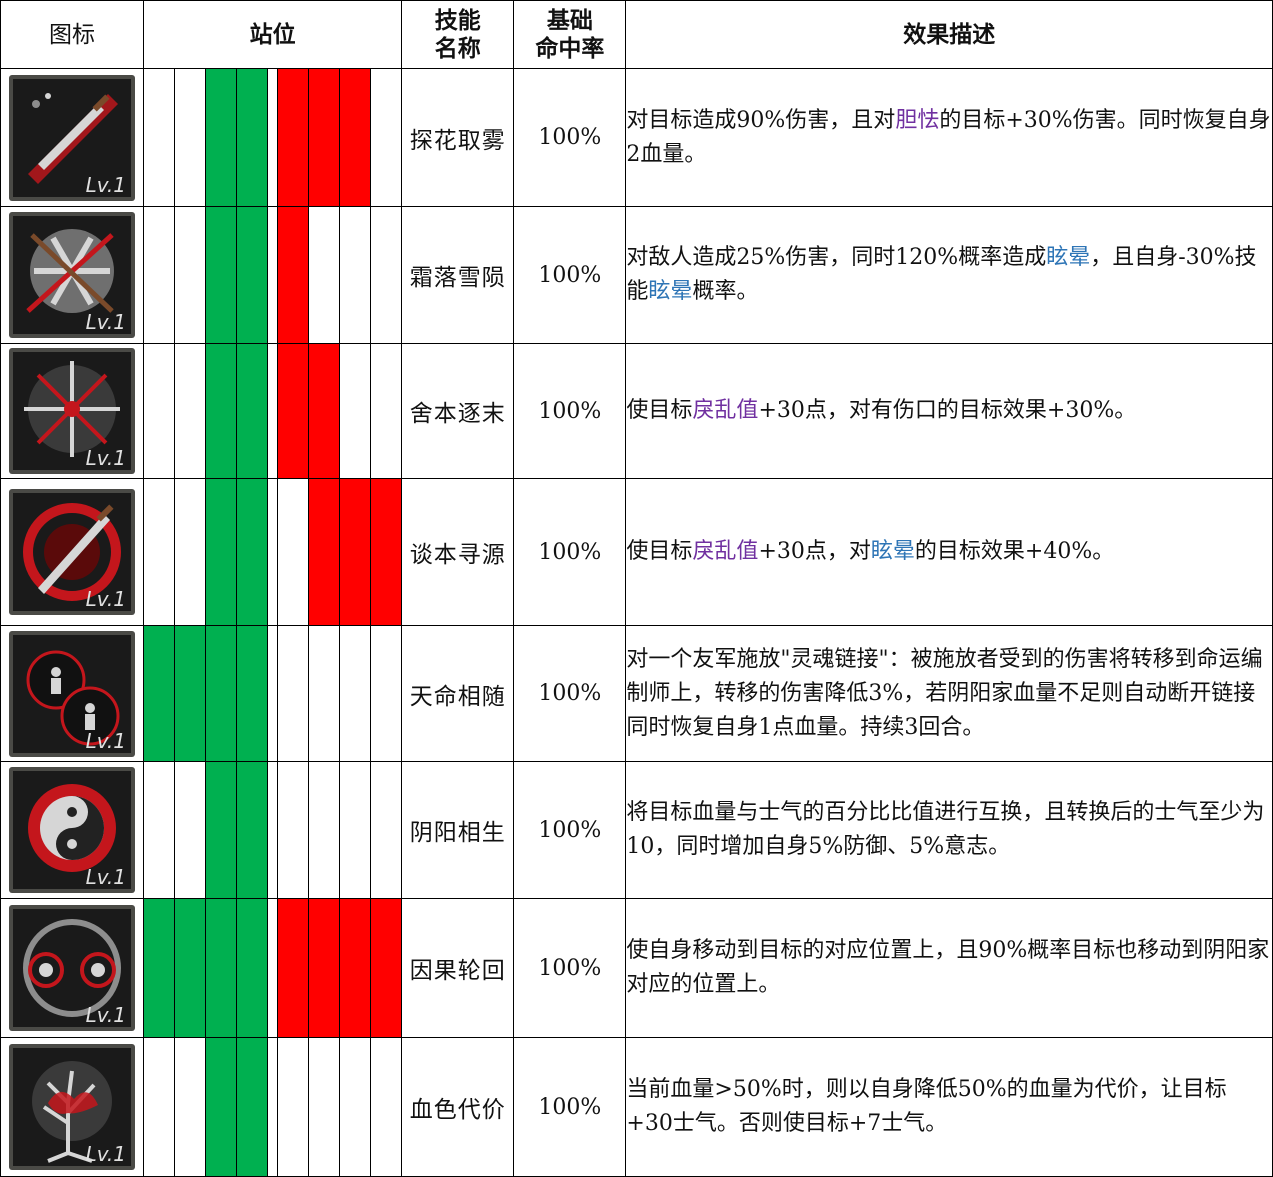 This screenshot has height=1177, width=1273. Describe the element at coordinates (1014, 551) in the screenshot. I see `description-text: 的目标效果+40%。` at that location.